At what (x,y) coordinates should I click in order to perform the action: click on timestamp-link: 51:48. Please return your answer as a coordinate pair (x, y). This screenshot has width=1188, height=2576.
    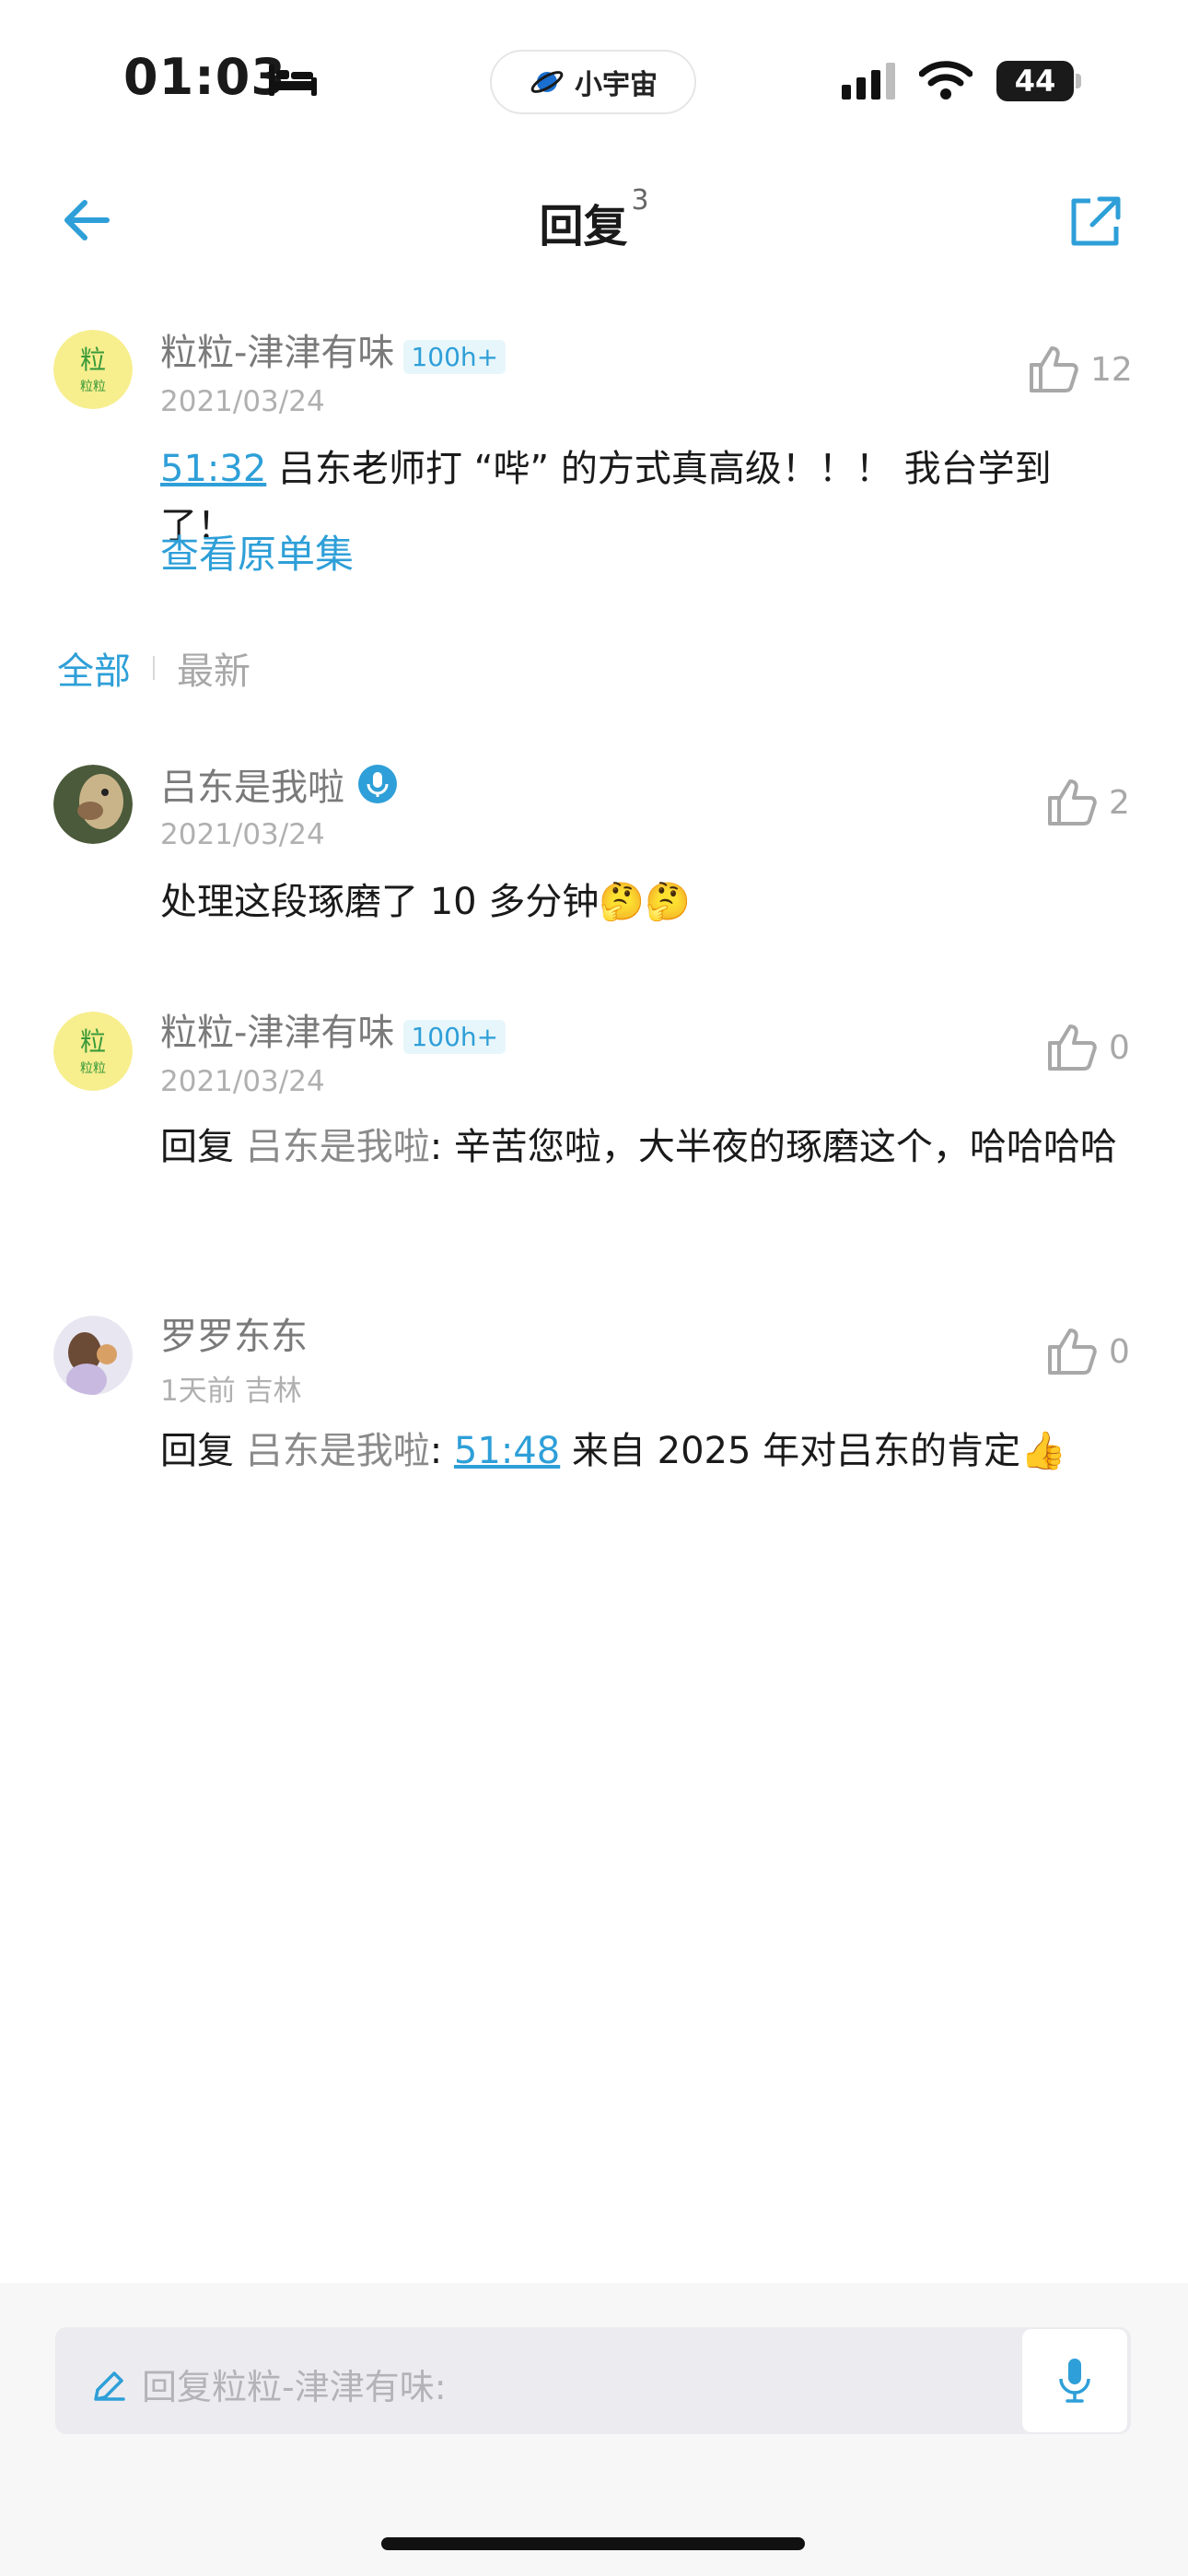
    Looking at the image, I should click on (507, 1451).